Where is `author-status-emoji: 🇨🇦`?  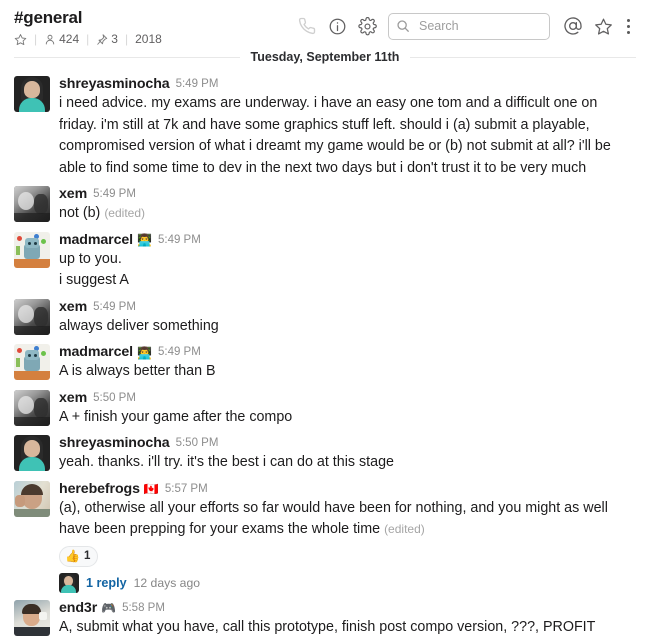
author-status-emoji: 🇨🇦 is located at coordinates (151, 489).